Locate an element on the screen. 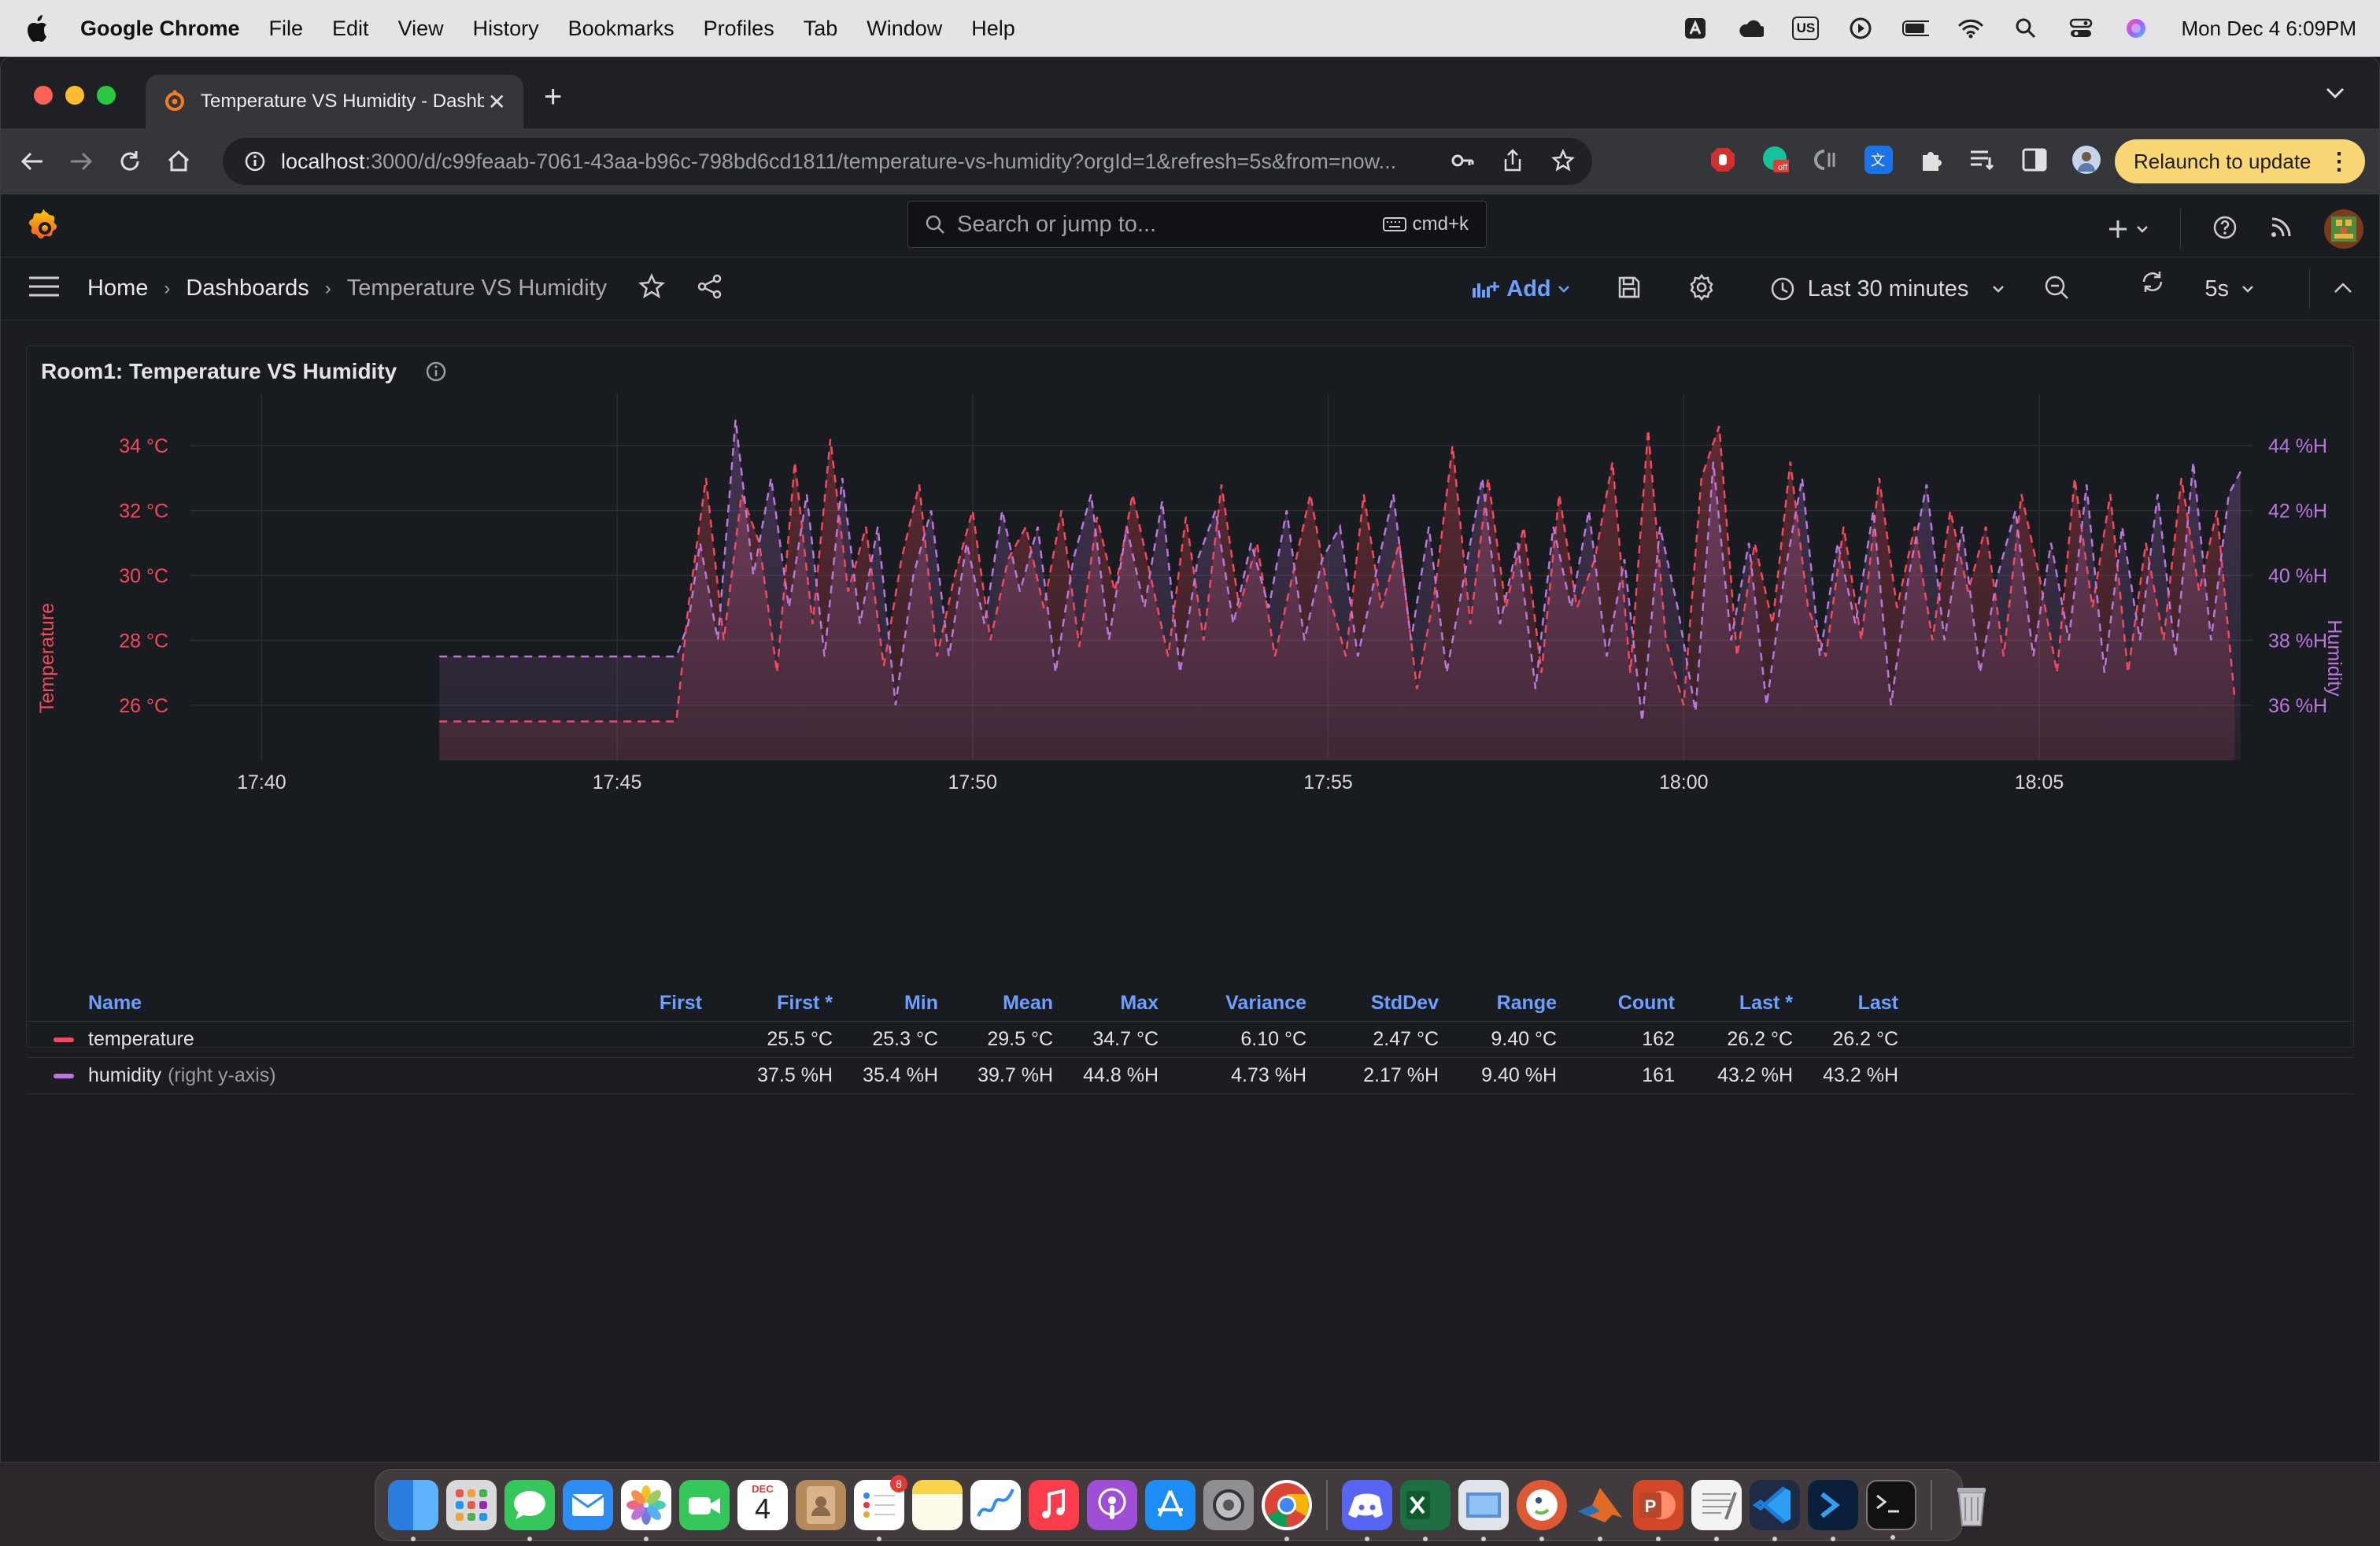 This screenshot has width=2380, height=1546. code-extension-icon is located at coordinates (1827, 160).